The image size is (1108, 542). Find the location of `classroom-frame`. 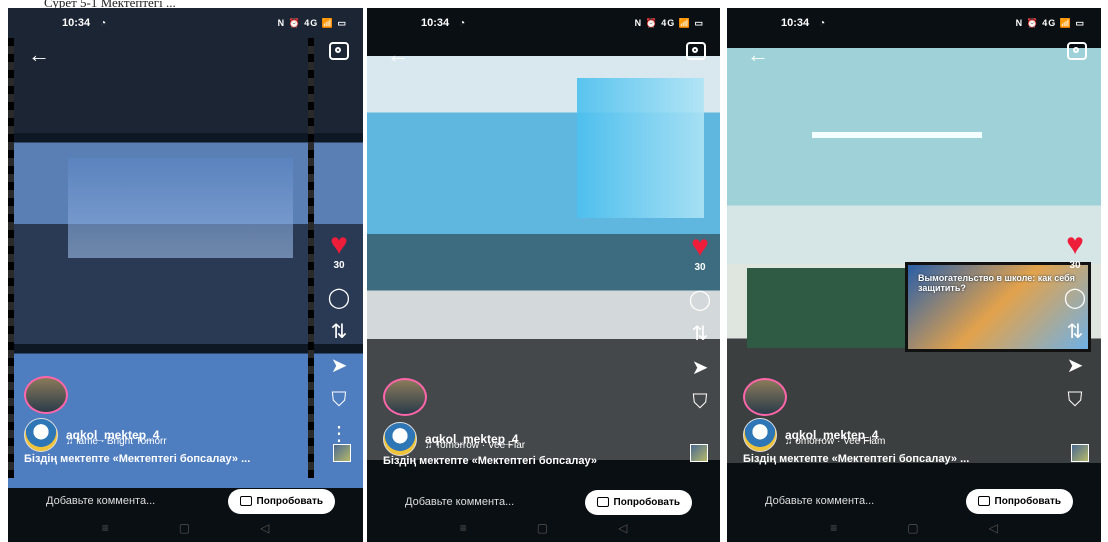

classroom-frame is located at coordinates (180, 208).